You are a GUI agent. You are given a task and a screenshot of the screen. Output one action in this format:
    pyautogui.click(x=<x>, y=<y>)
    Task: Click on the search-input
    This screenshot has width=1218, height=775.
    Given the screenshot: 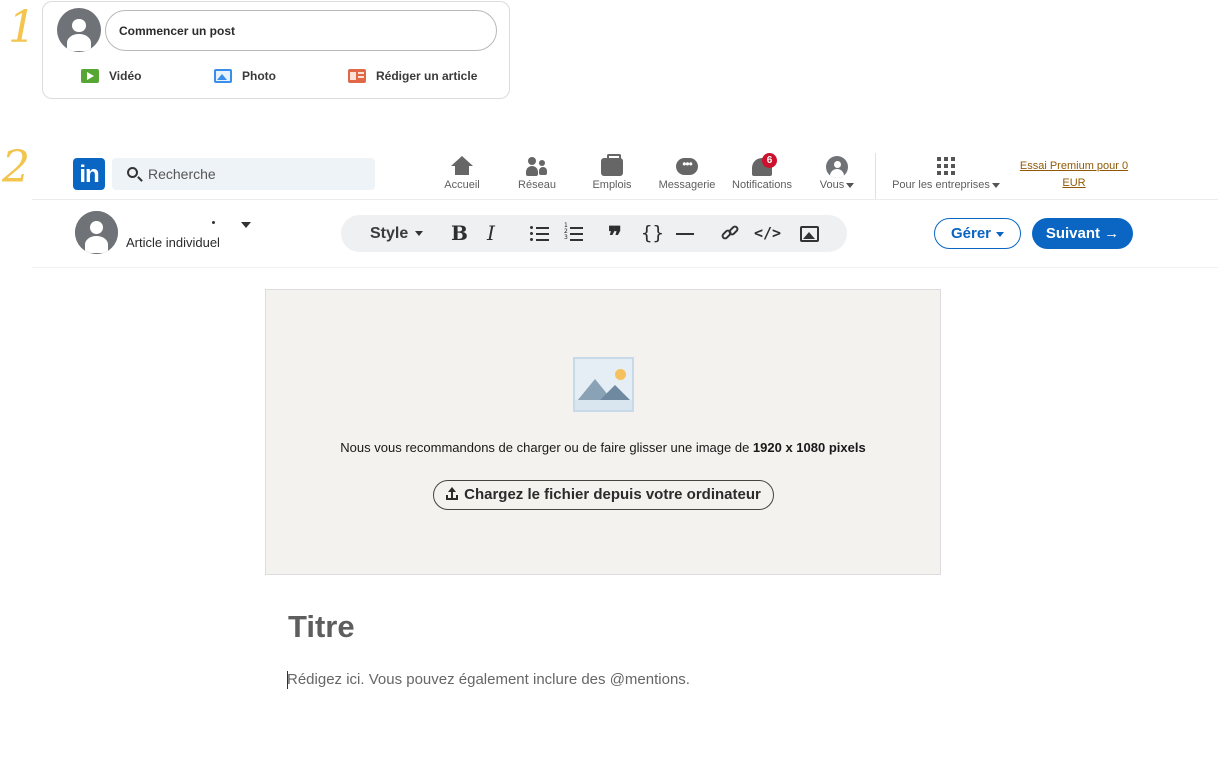 What is the action you would take?
    pyautogui.click(x=253, y=174)
    